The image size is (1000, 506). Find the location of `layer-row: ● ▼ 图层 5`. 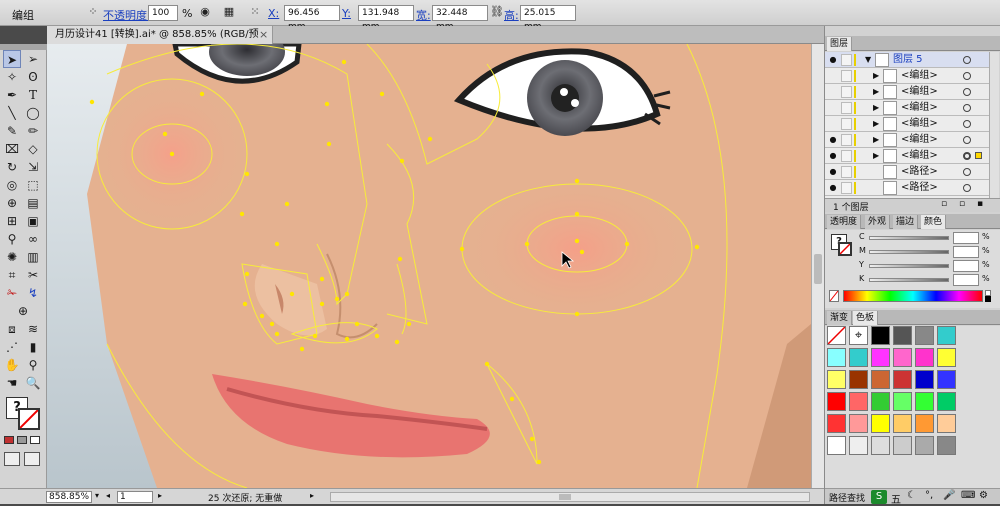

layer-row: ● ▼ 图层 5 is located at coordinates (907, 60).